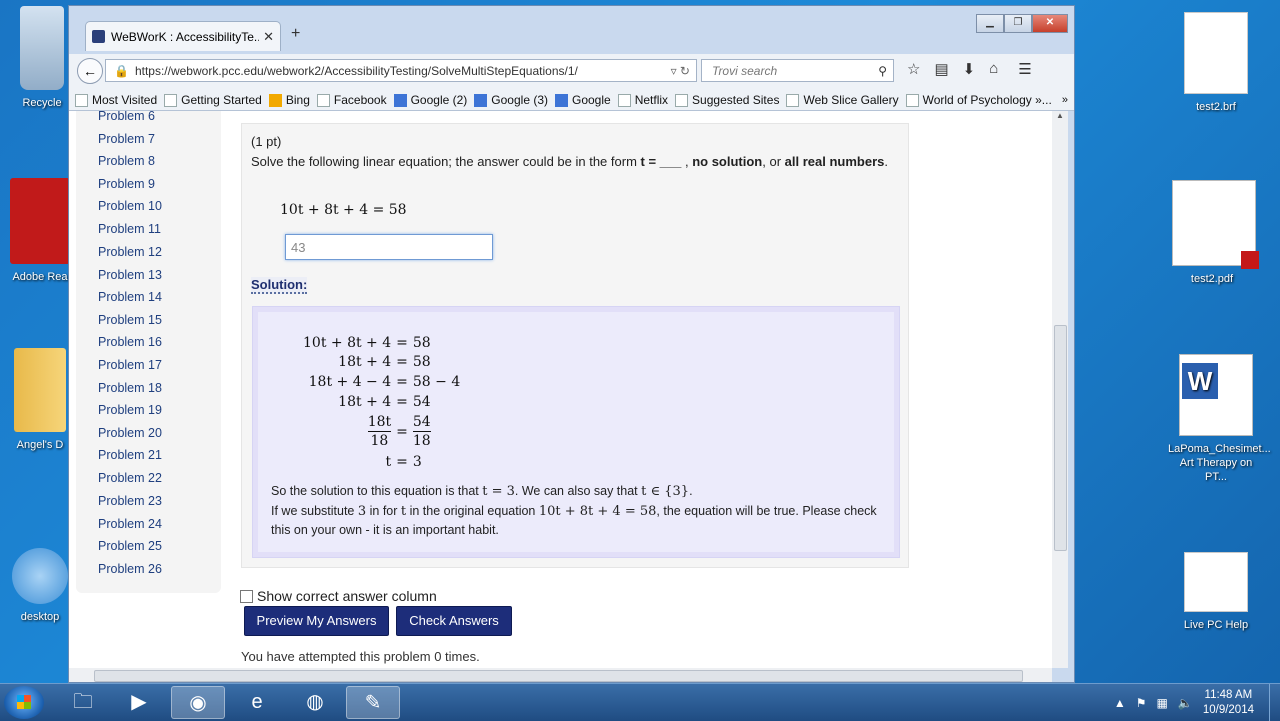  I want to click on browser-tab: WeBWorK : AccessibilityTe... ✕, so click(183, 36).